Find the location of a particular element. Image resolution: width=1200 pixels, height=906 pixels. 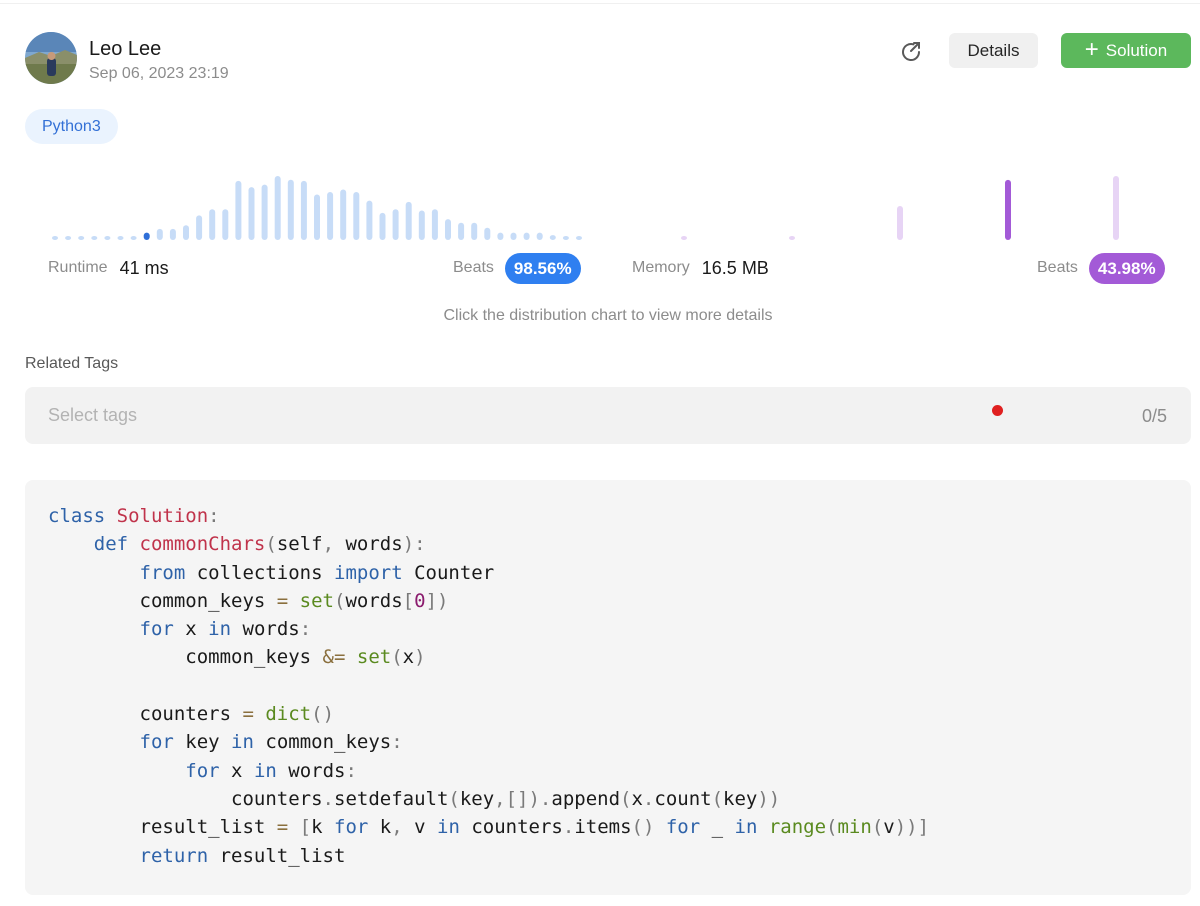

post-solution-button: + Solution is located at coordinates (1126, 50).